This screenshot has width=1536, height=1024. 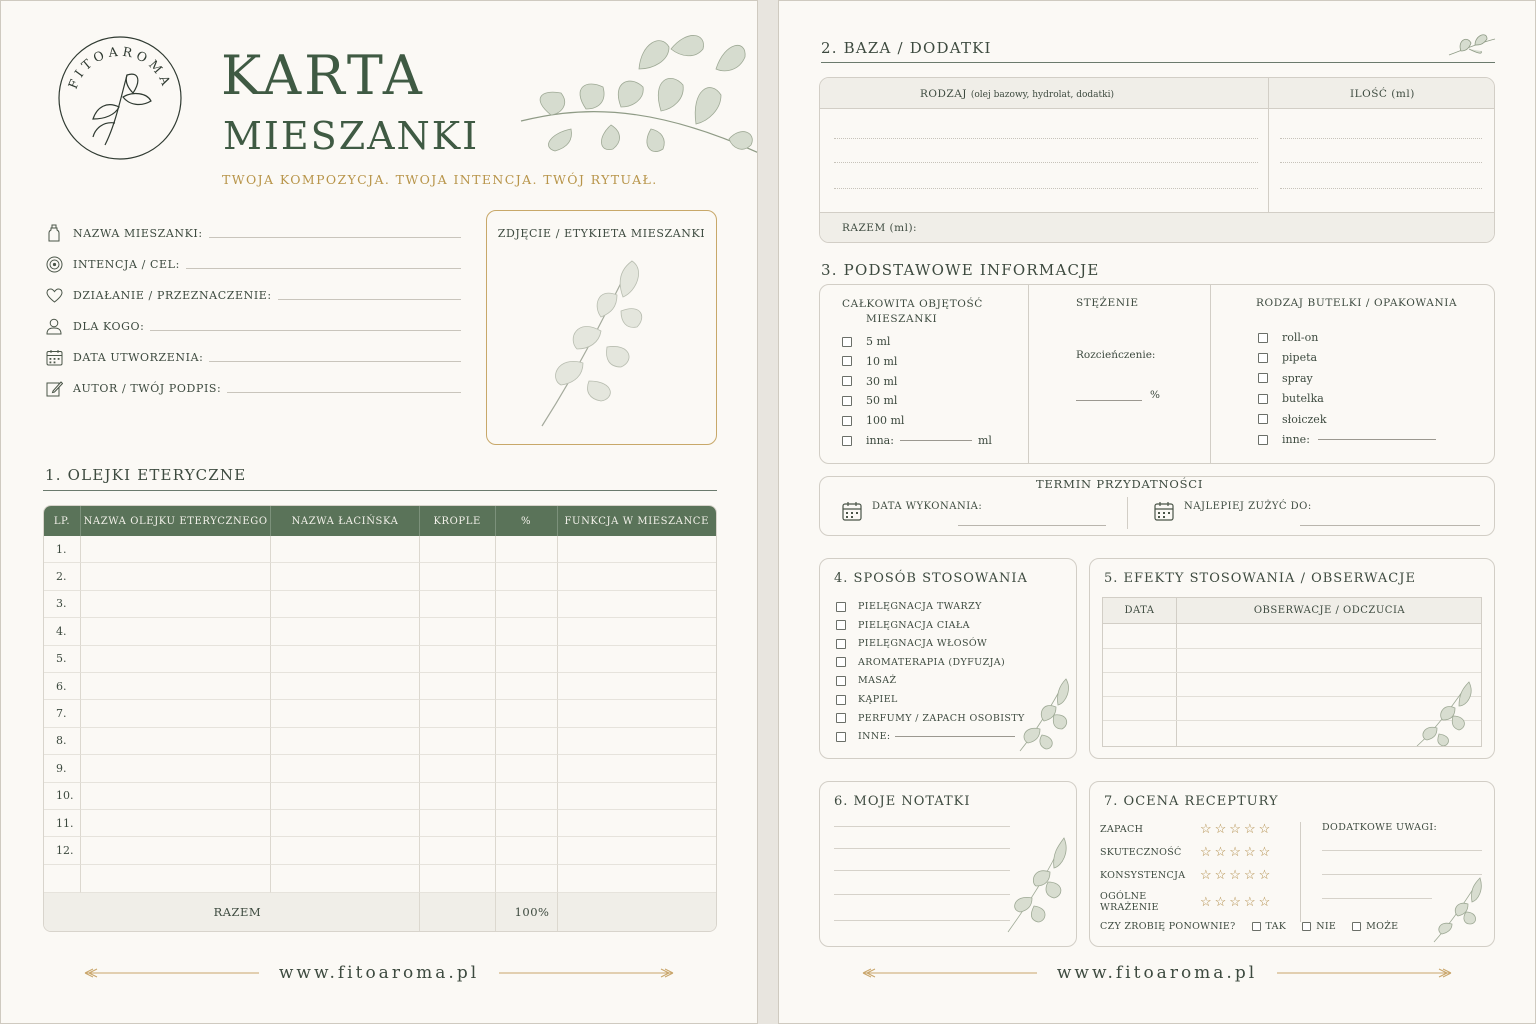 I want to click on bottle-option: pipeta, so click(x=1287, y=357).